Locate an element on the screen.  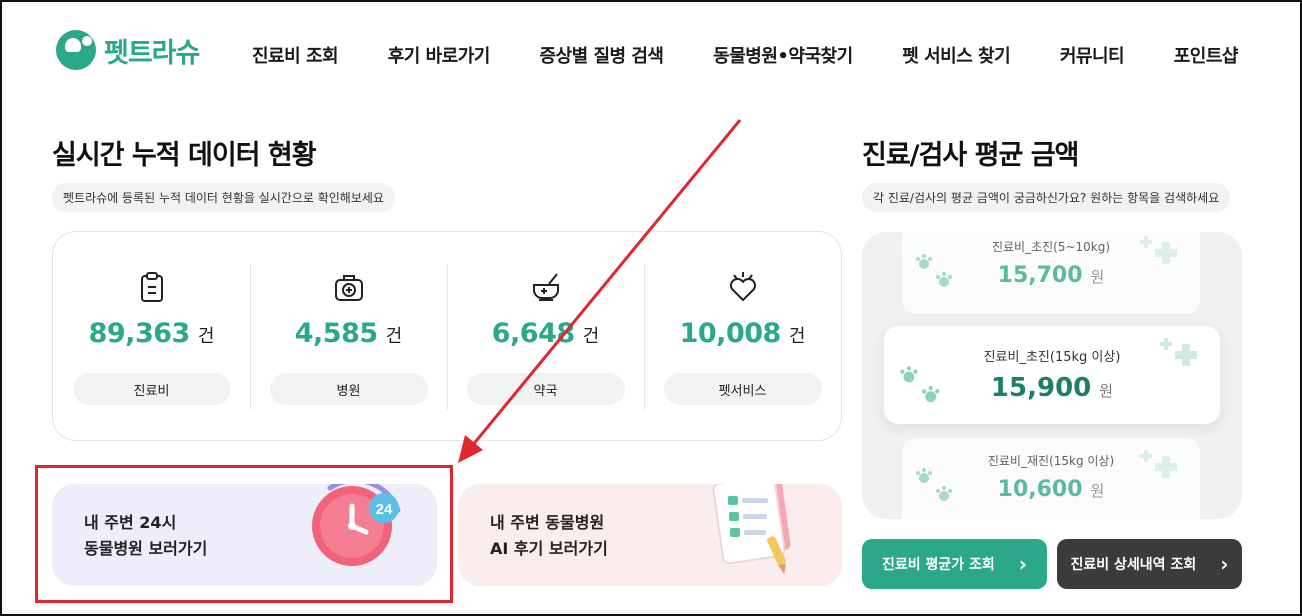
stat-label: 펫서비스 is located at coordinates (742, 389).